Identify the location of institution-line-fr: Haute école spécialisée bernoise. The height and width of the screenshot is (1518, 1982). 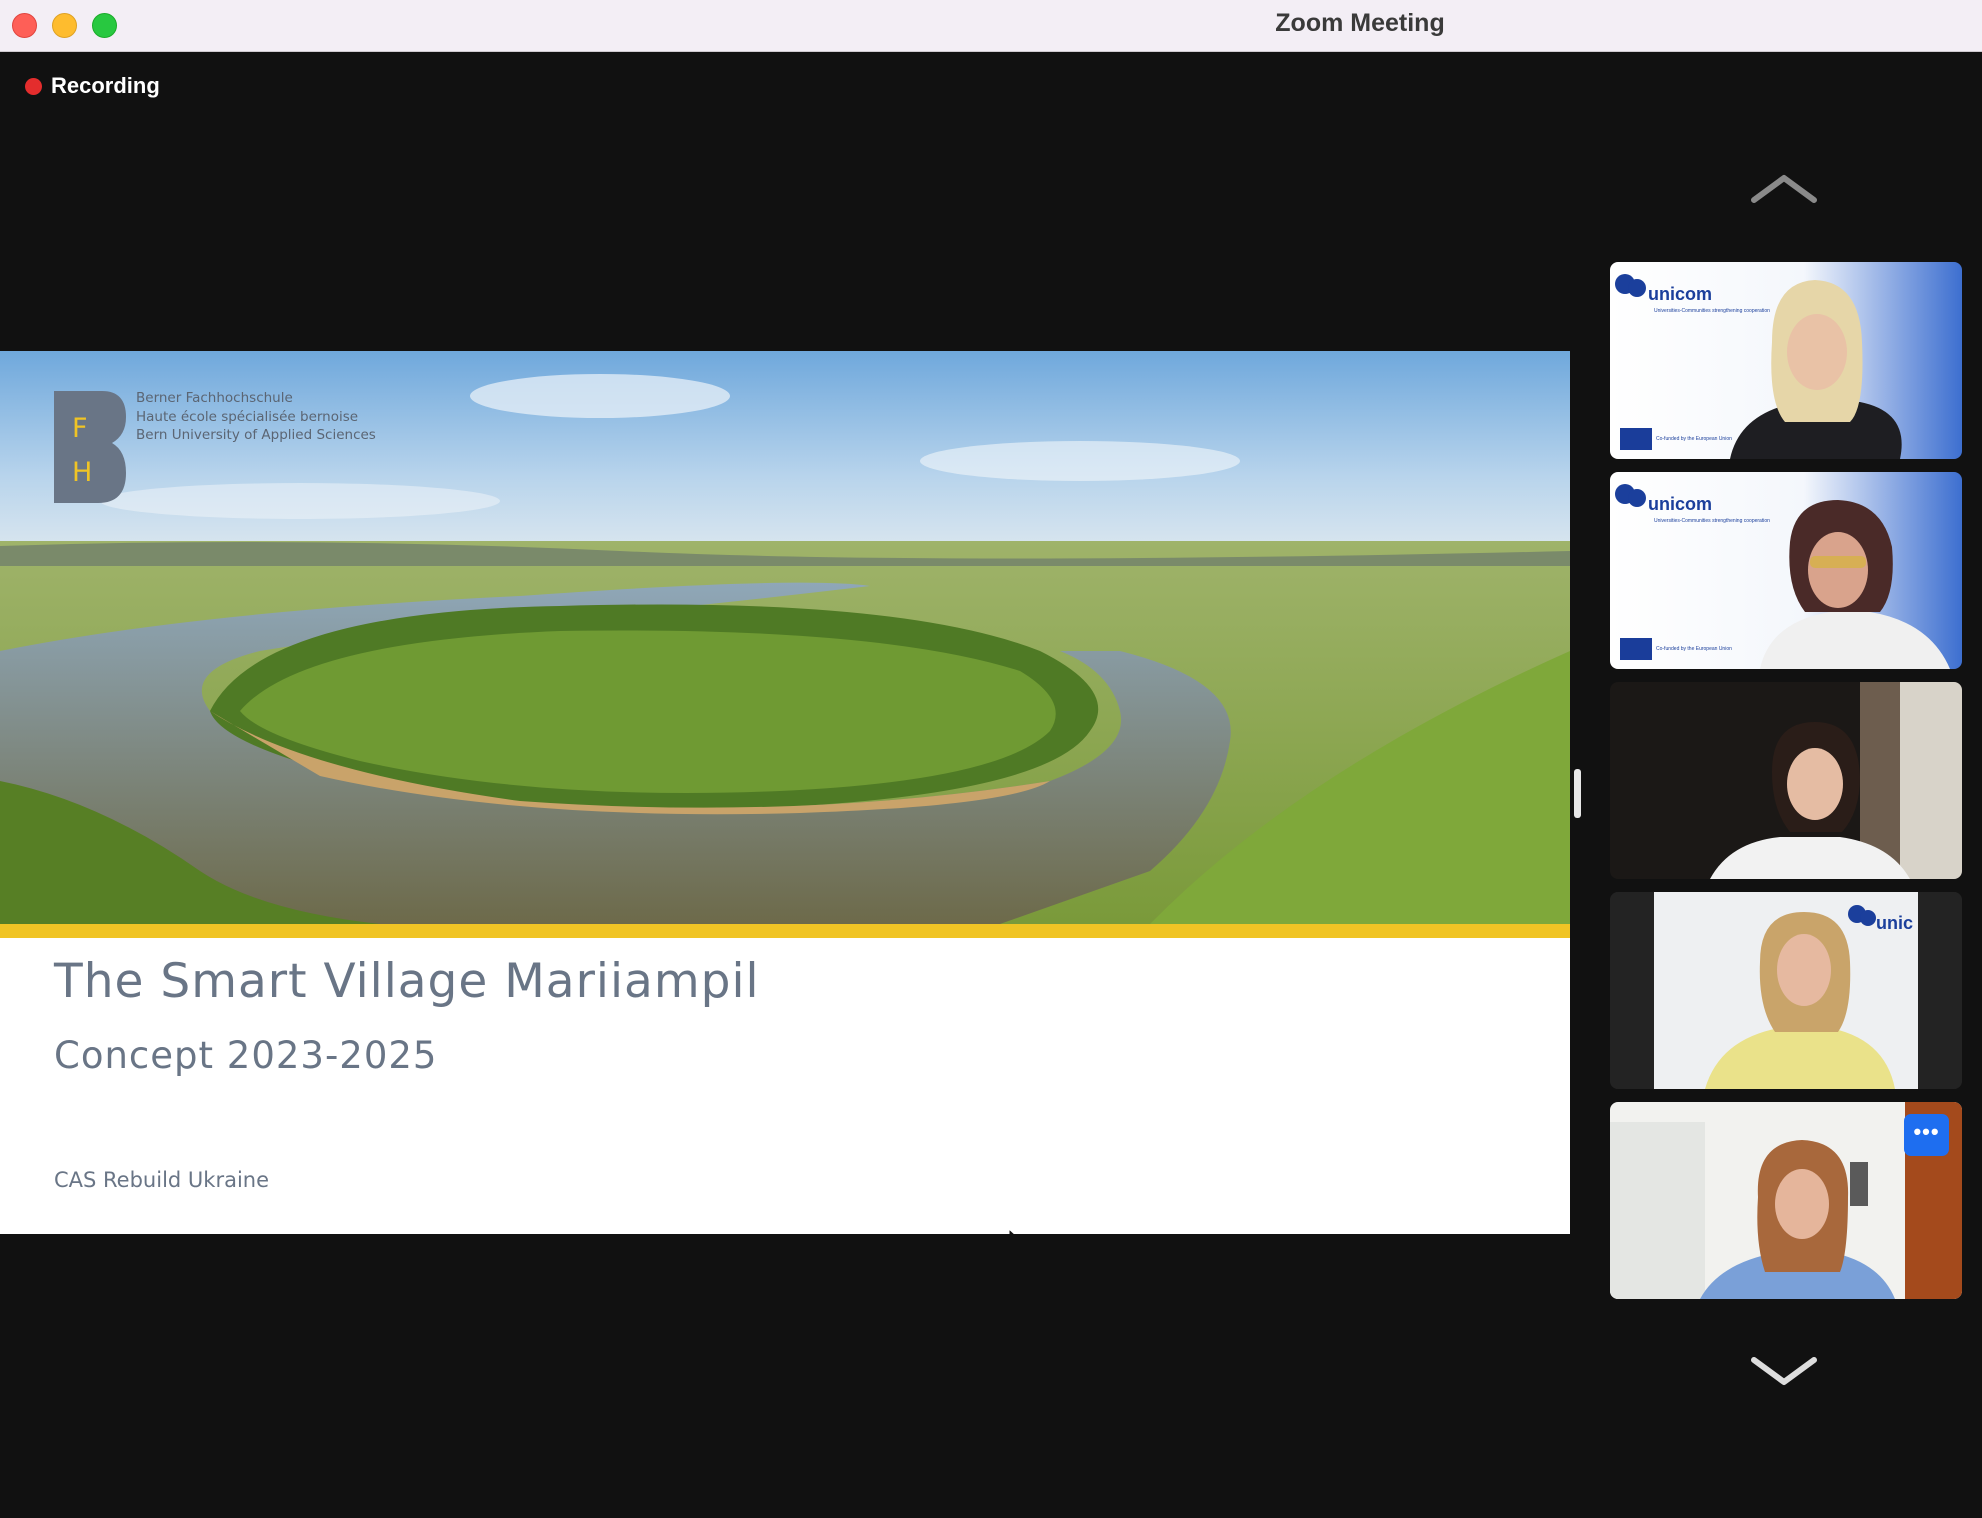
(247, 416).